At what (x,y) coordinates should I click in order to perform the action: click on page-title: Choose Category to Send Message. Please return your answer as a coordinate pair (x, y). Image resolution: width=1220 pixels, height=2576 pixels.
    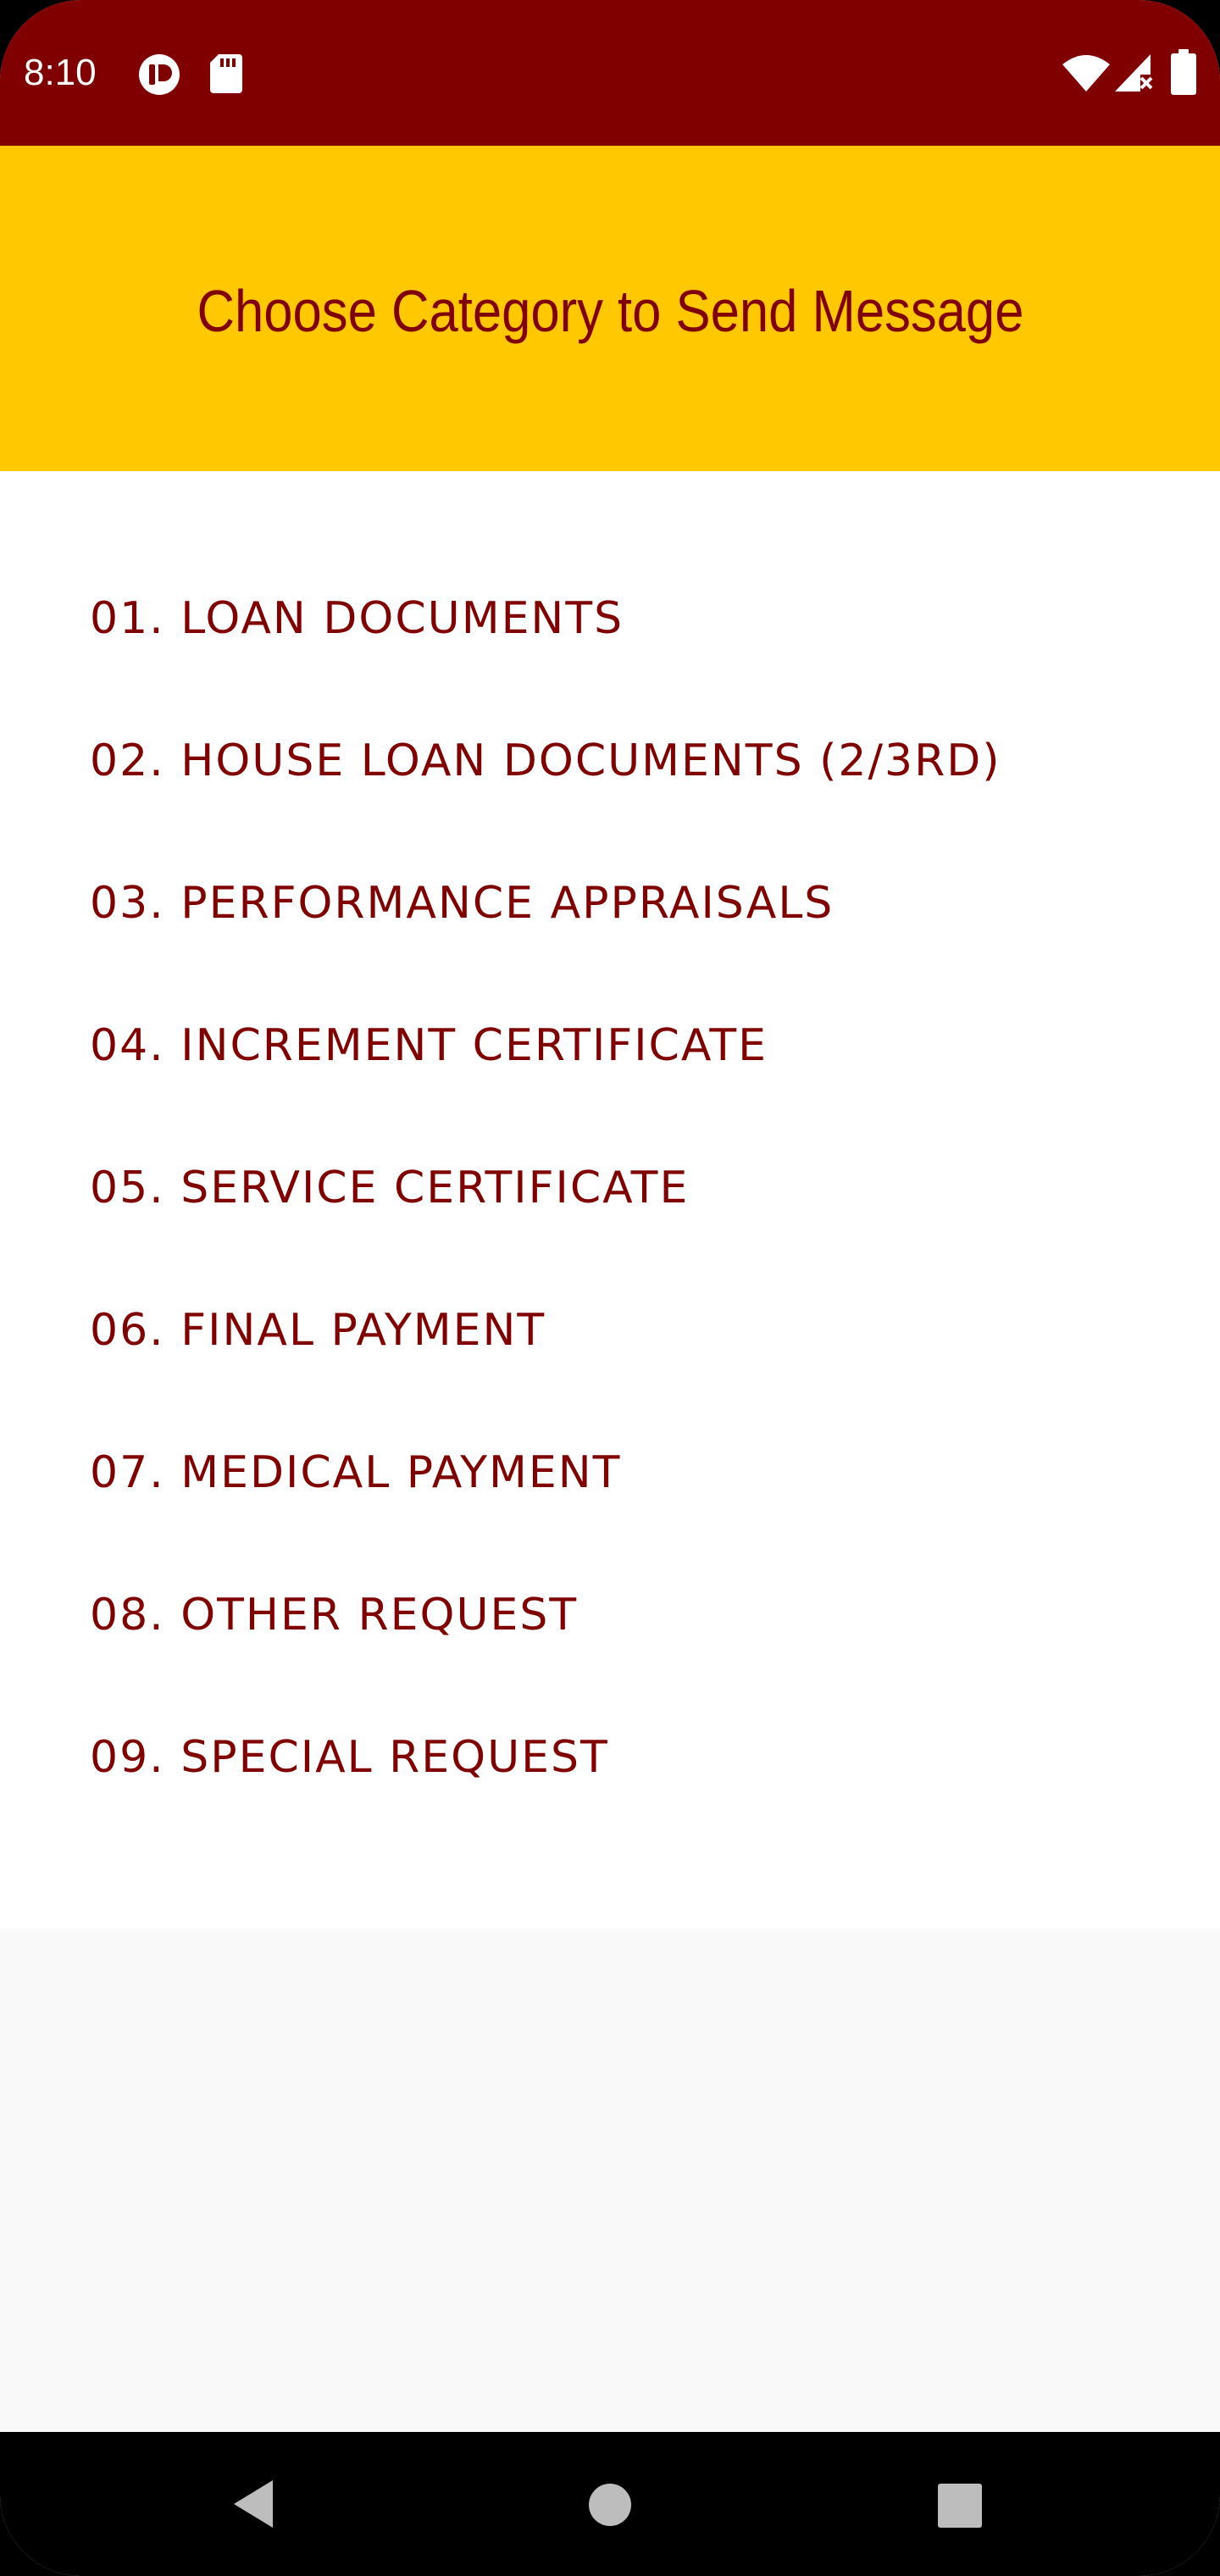
    Looking at the image, I should click on (610, 311).